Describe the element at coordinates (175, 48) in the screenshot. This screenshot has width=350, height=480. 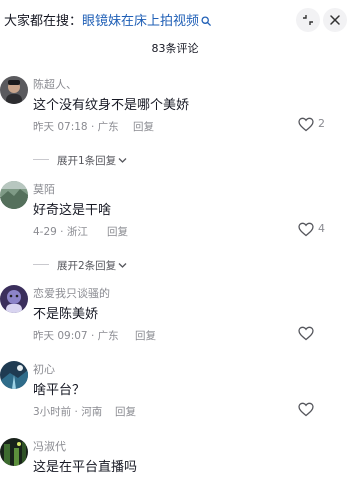
I see `comment-count: 83条评论` at that location.